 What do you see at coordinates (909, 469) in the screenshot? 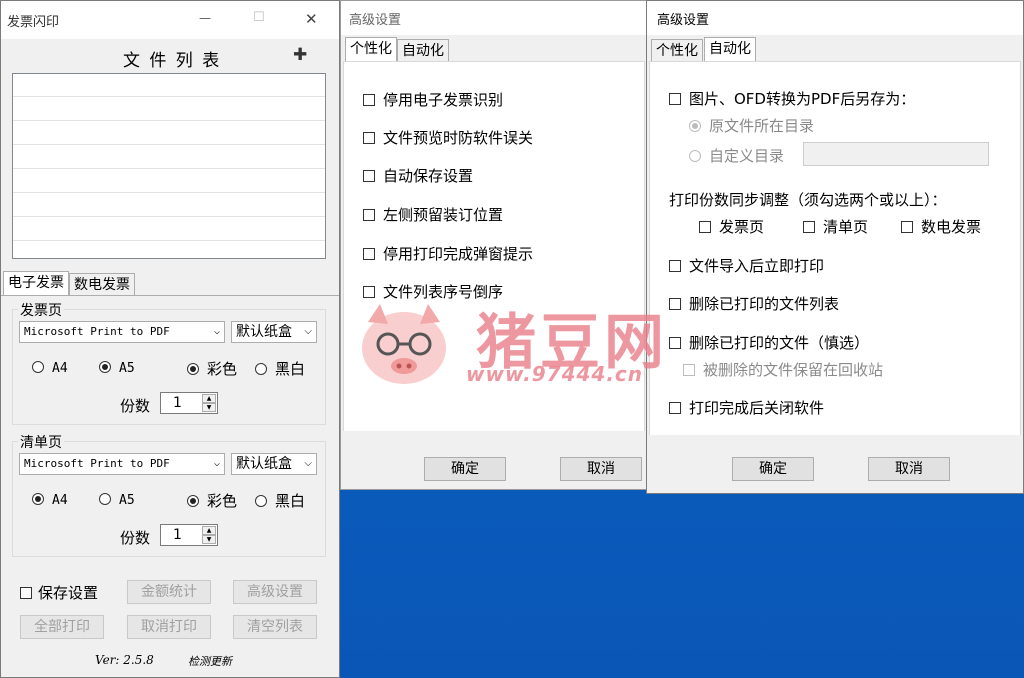
I see `dialog2-cancel-button: 取消` at bounding box center [909, 469].